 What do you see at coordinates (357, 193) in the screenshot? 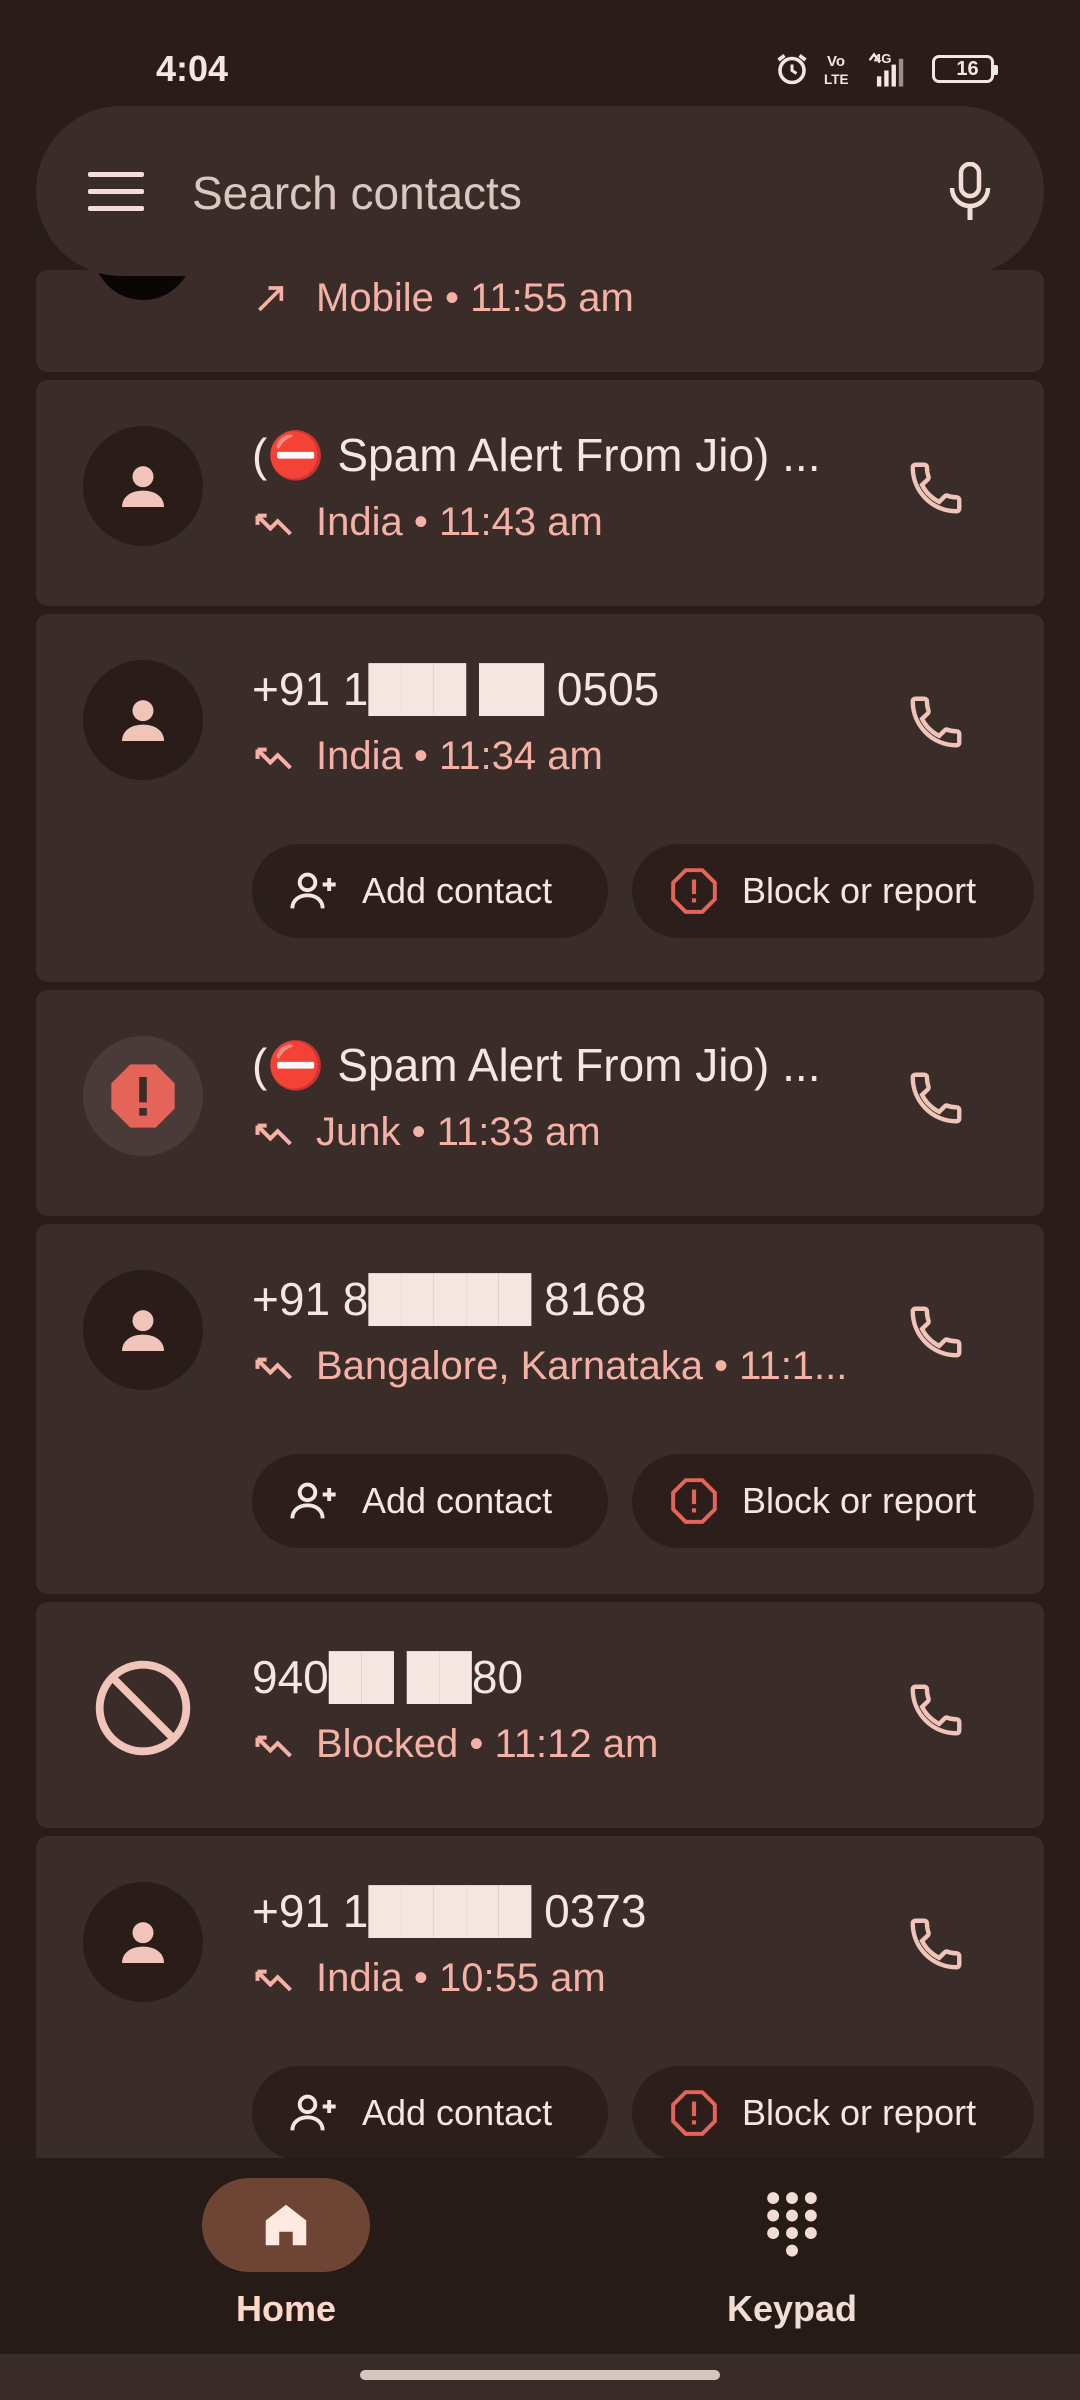
I see `search-input: Search contacts` at bounding box center [357, 193].